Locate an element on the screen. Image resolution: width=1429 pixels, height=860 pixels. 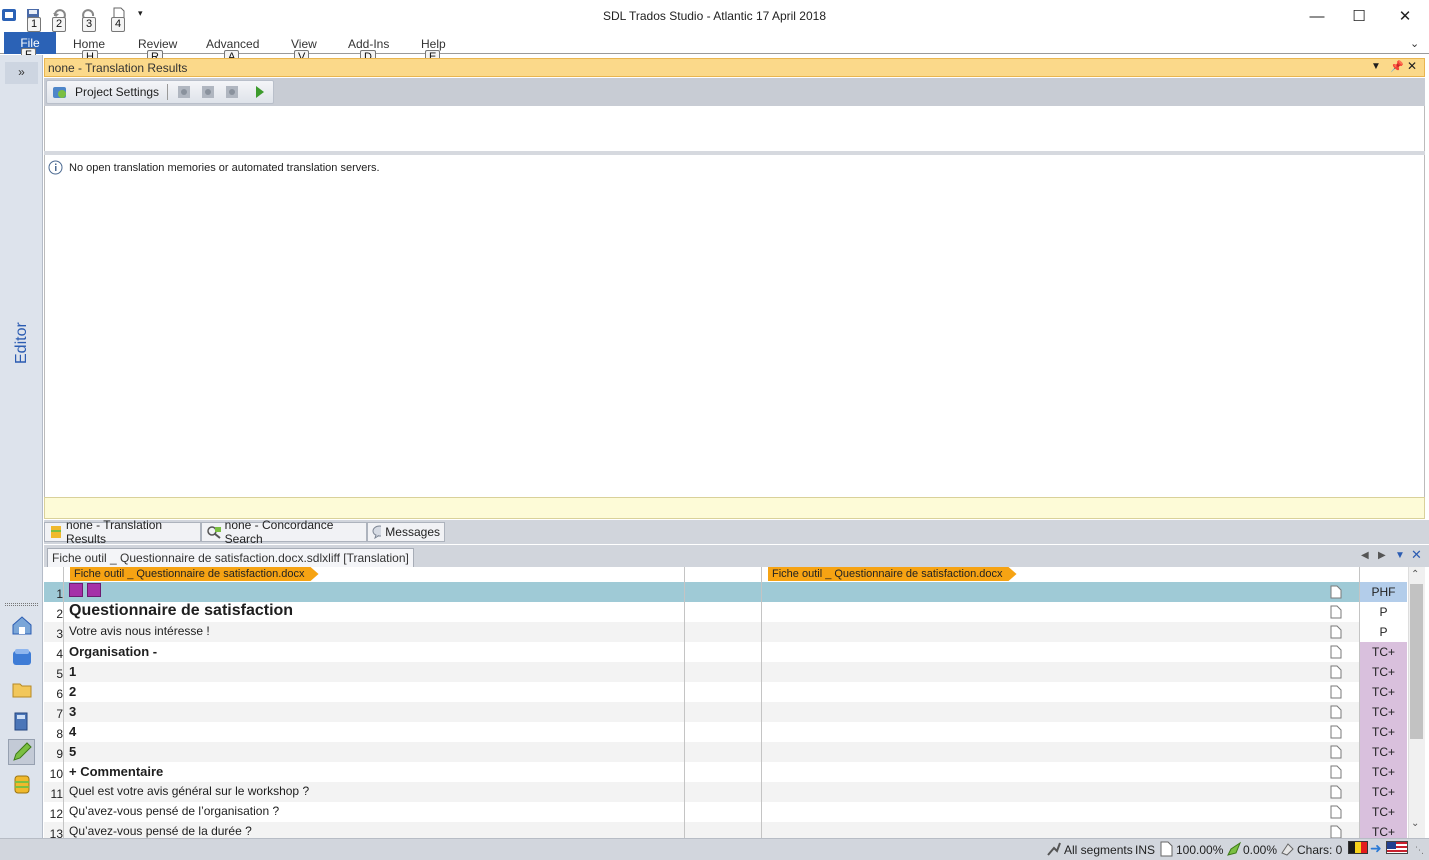
segment-source-text: Votre avis nous intéresse ! is located at coordinates (375, 633).